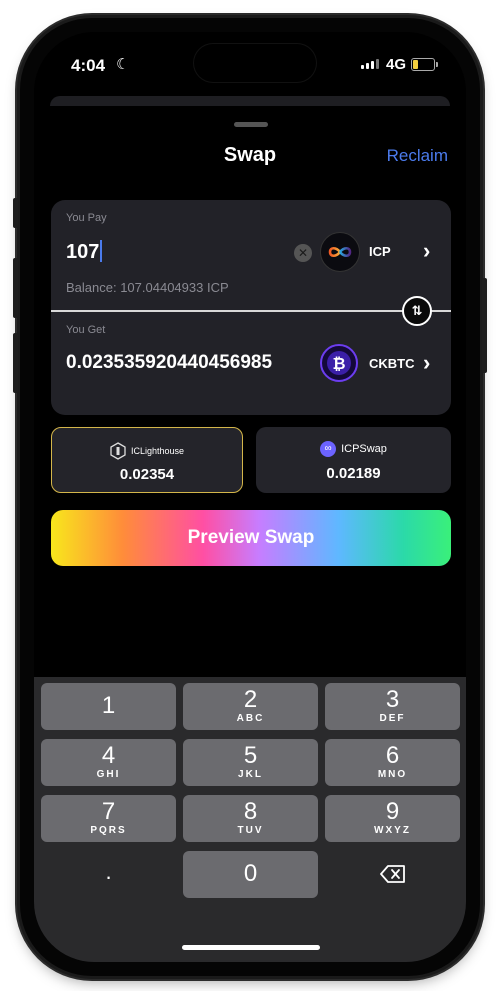  I want to click on bitcoin-logo-icon: ₿, so click(339, 363).